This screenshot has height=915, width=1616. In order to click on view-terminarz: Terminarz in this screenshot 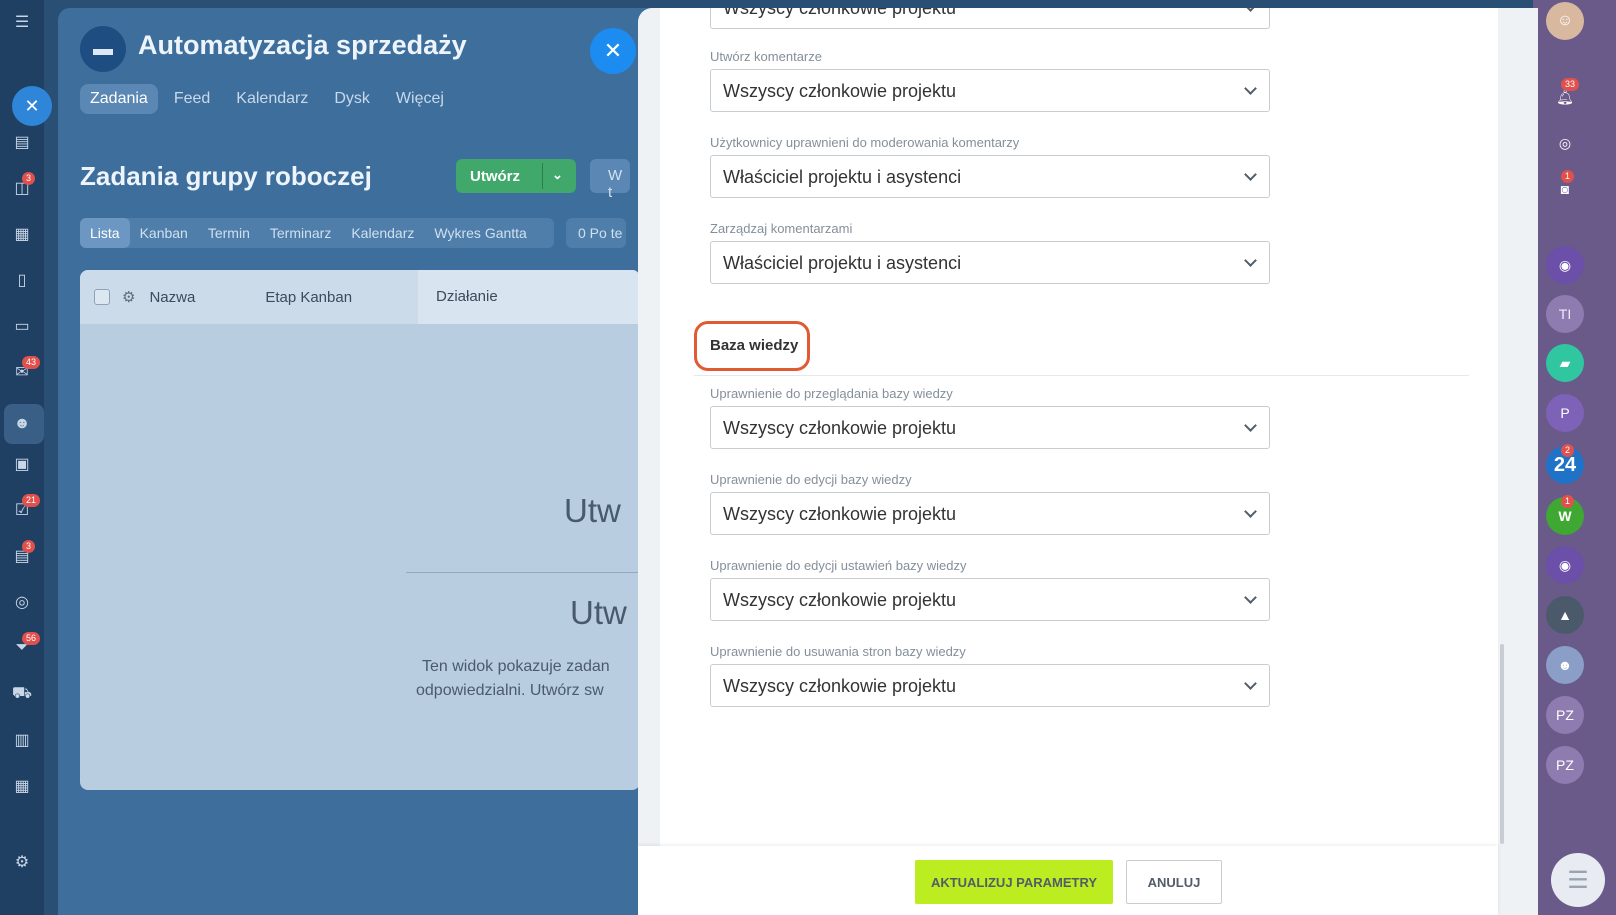, I will do `click(300, 233)`.